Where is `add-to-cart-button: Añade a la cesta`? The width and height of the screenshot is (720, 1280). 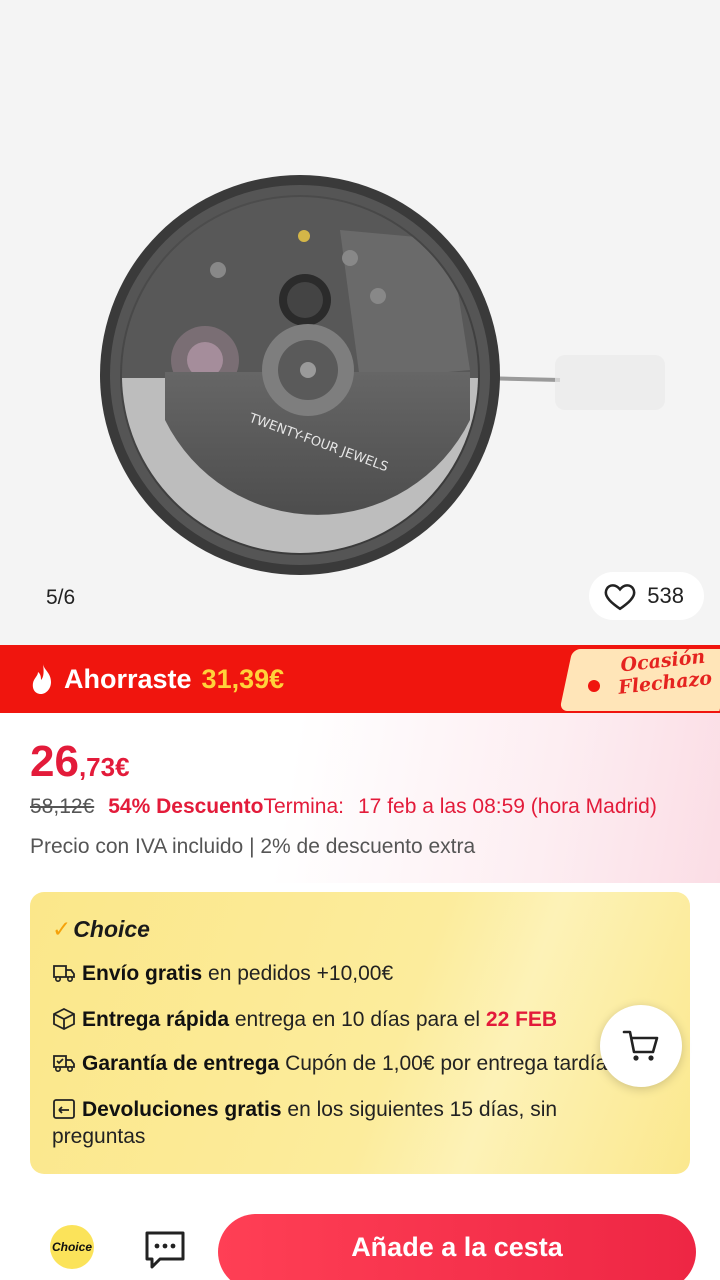
add-to-cart-button: Añade a la cesta is located at coordinates (457, 1247).